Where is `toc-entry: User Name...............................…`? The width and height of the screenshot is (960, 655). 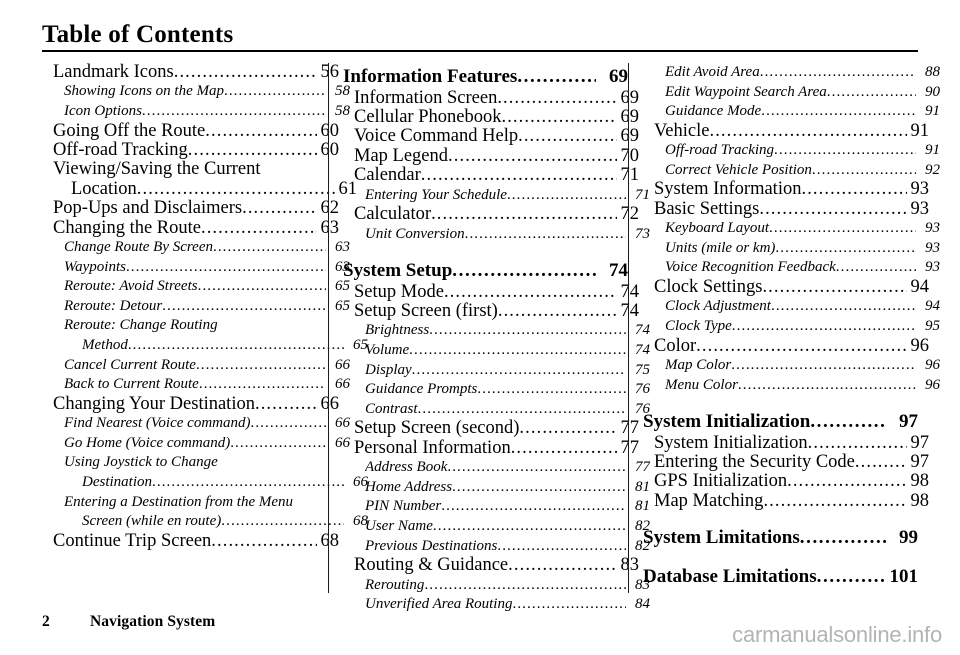 toc-entry: User Name...............................… is located at coordinates (507, 527).